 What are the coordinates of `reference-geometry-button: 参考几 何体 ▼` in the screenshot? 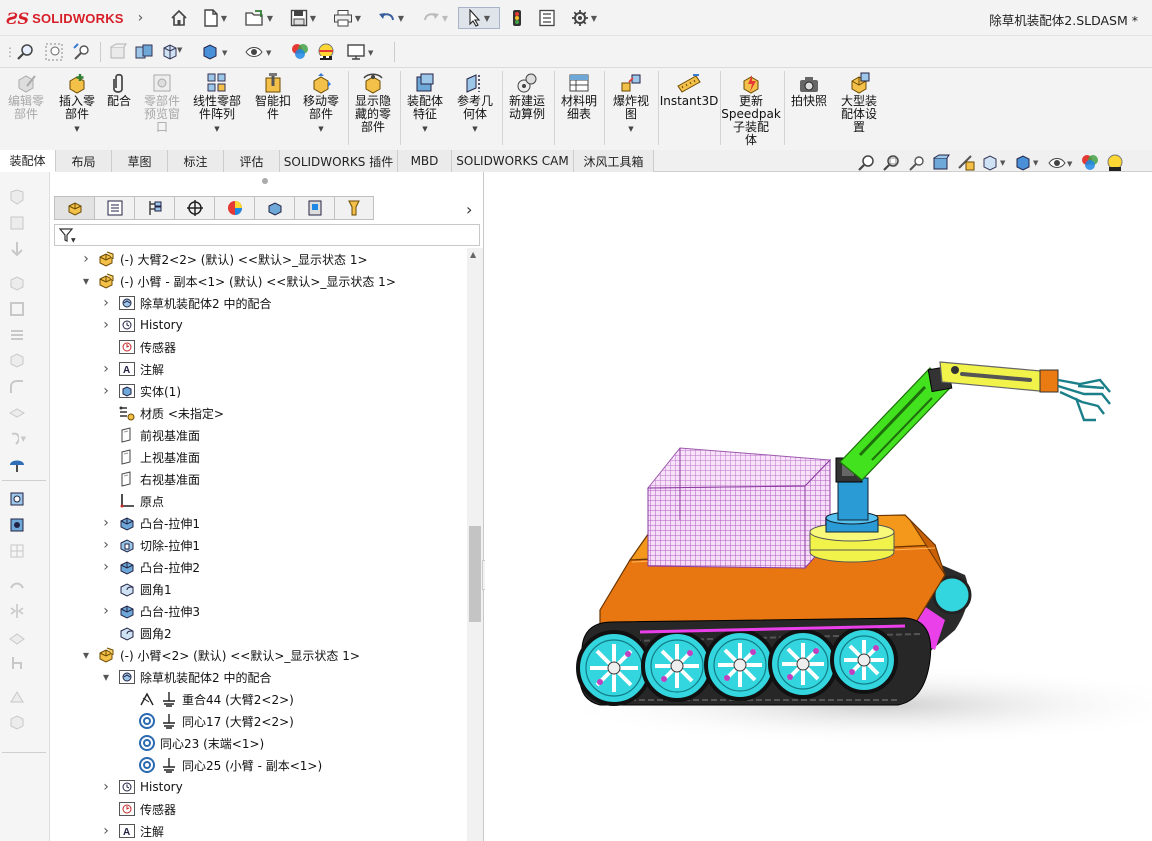 It's located at (475, 104).